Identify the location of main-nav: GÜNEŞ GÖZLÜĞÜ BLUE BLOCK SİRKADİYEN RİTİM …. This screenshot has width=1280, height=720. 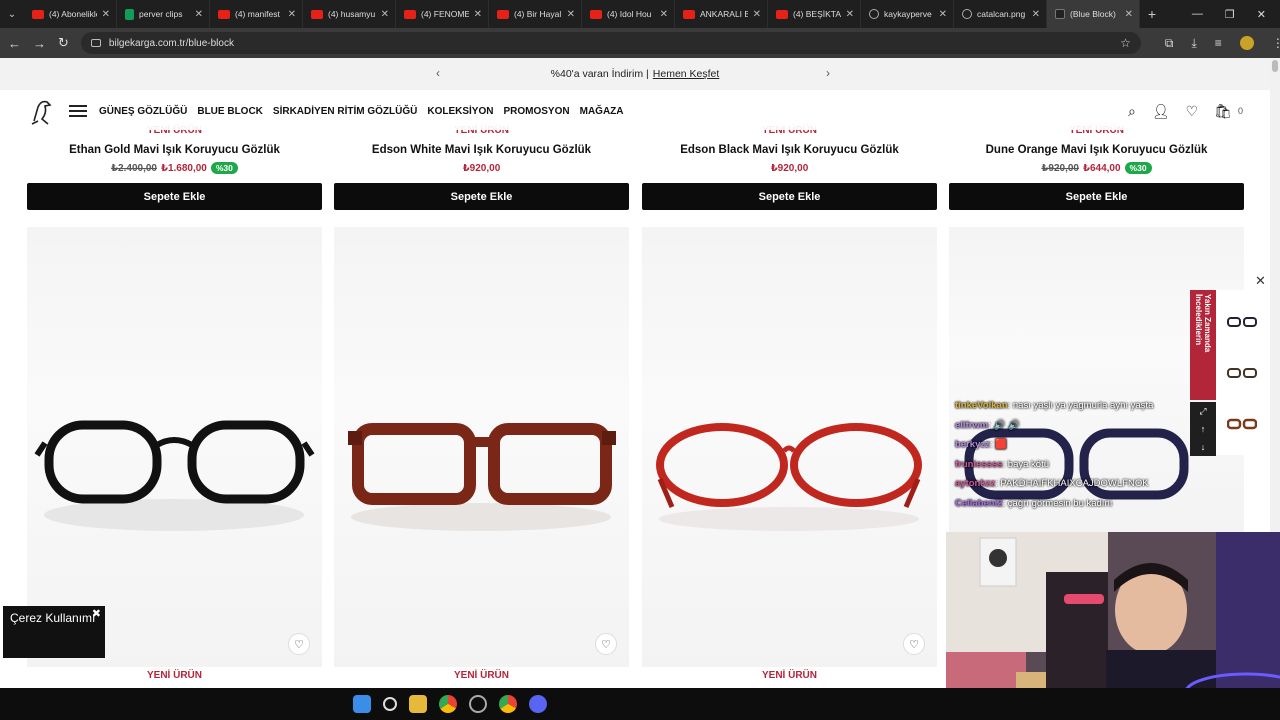
(361, 111).